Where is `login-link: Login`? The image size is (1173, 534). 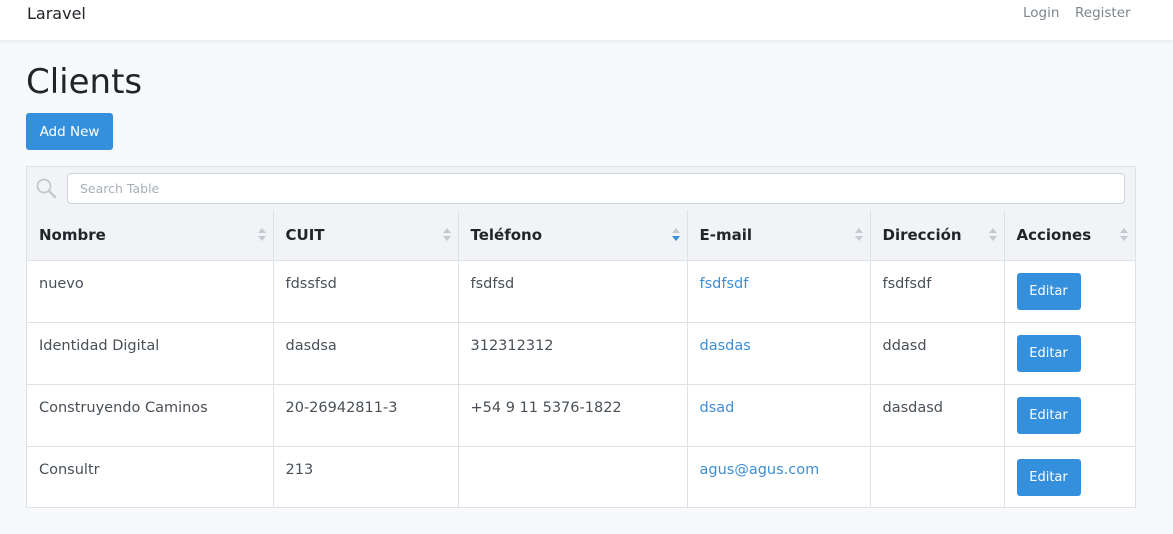
login-link: Login is located at coordinates (1041, 13).